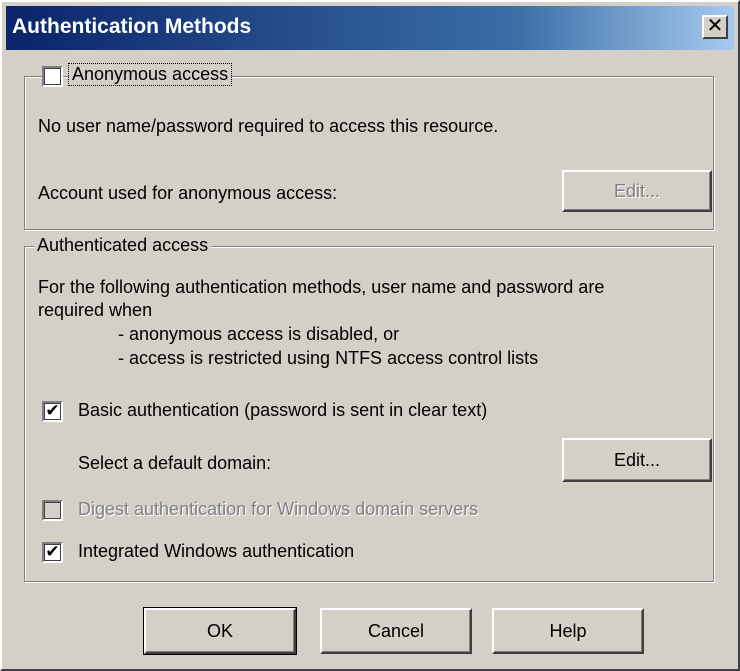  Describe the element at coordinates (175, 463) in the screenshot. I see `default-domain-label: Select a default domain:` at that location.